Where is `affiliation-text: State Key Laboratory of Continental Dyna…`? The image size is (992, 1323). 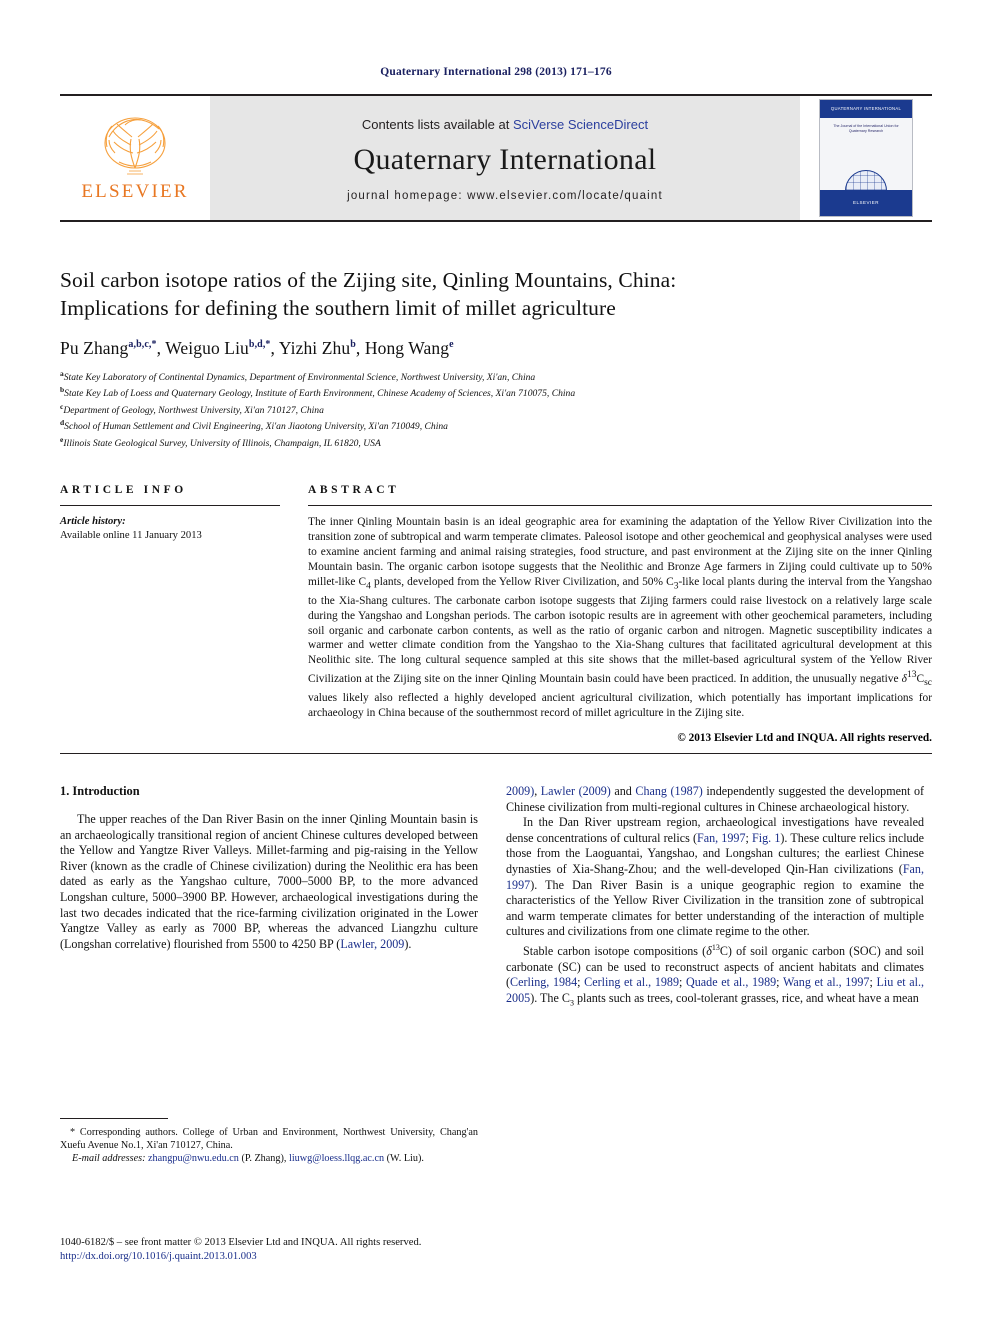 affiliation-text: State Key Laboratory of Continental Dyna… is located at coordinates (299, 378).